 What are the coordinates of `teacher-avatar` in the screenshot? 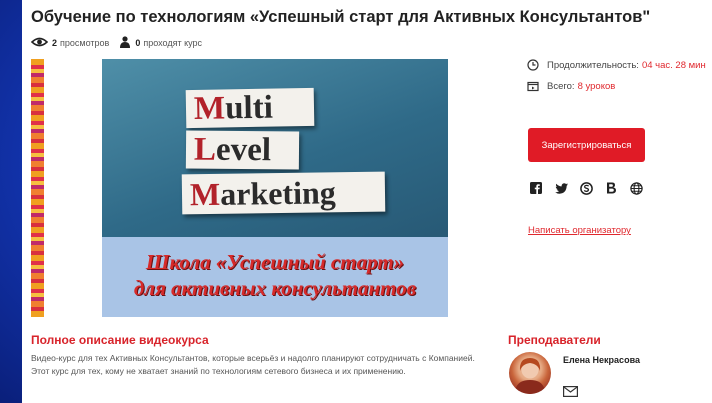 It's located at (530, 373).